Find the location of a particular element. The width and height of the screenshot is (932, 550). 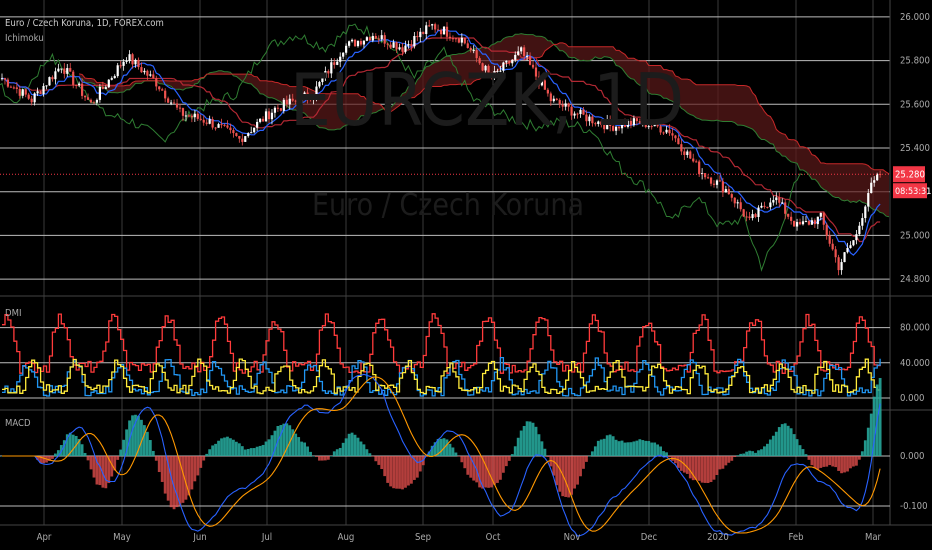

dmi-tick-label: 80.000 is located at coordinates (915, 328).